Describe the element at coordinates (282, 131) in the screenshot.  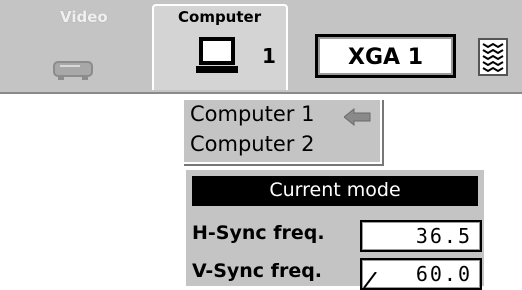
I see `computer-input-list: Computer 1 Computer 2` at that location.